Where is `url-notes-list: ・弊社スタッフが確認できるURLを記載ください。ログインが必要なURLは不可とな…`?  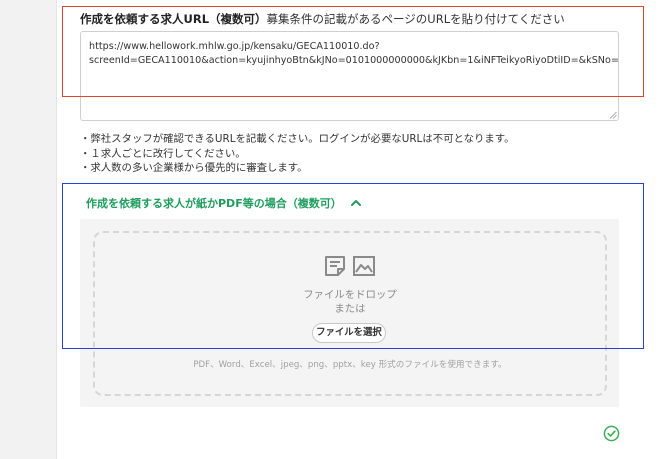
url-notes-list: ・弊社スタッフが確認できるURLを記載ください。ログインが必要なURLは不可とな… is located at coordinates (297, 154).